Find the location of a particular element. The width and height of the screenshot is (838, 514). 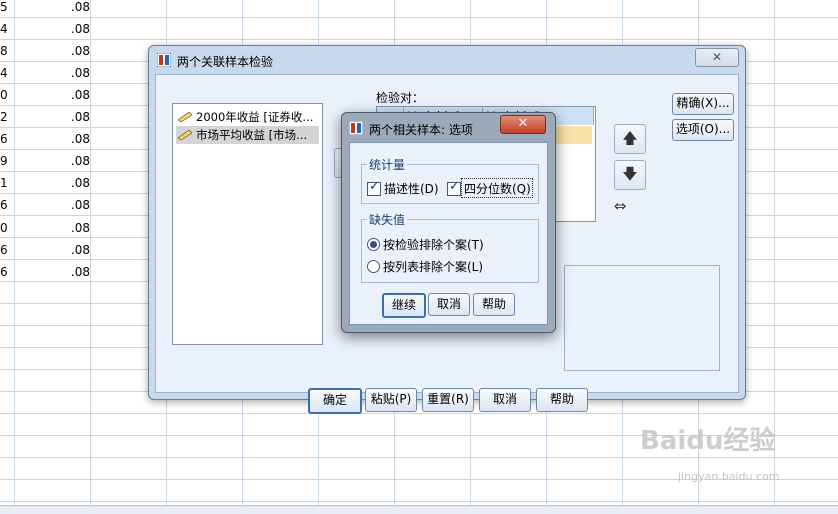

watermark-text: Baidu经验 is located at coordinates (708, 441).